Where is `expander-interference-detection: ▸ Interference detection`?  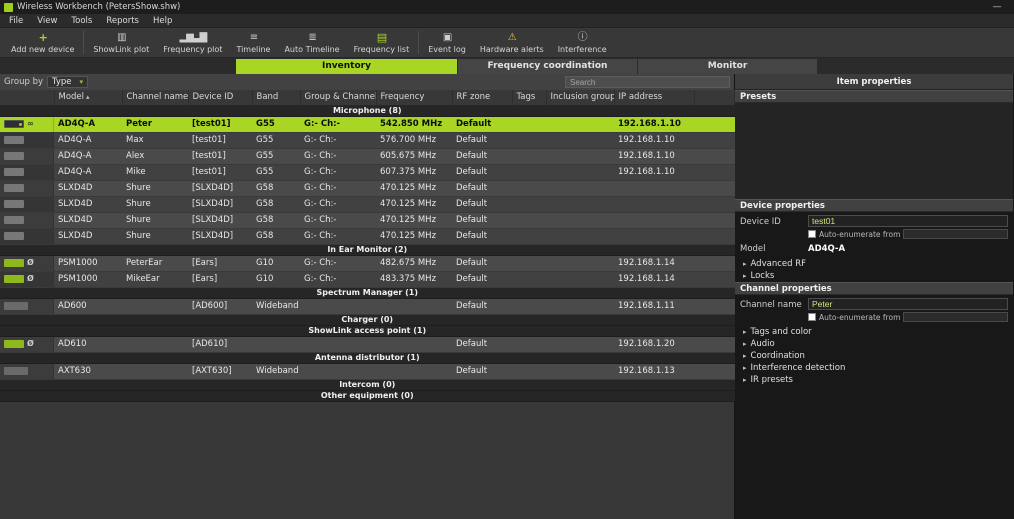
expander-interference-detection: ▸ Interference detection is located at coordinates (874, 368).